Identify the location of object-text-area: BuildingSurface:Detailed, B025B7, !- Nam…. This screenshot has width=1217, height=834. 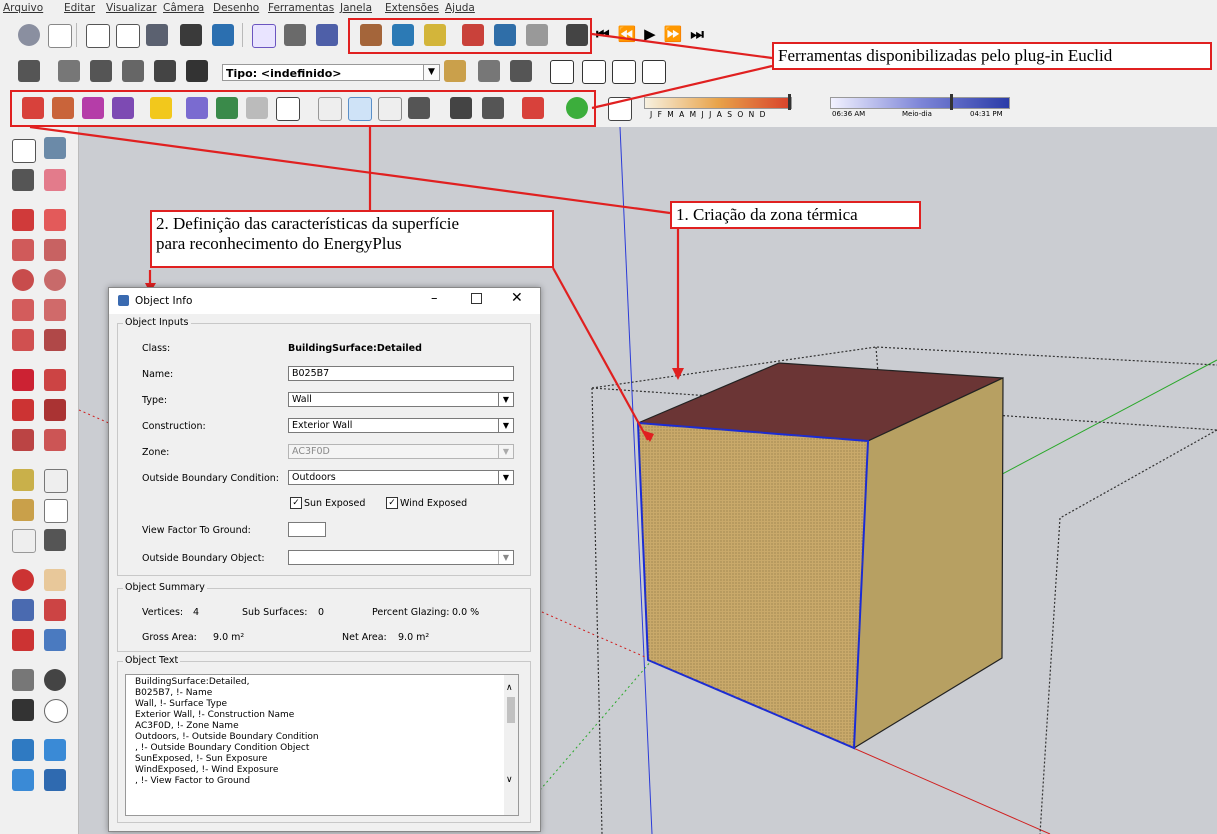
(322, 745).